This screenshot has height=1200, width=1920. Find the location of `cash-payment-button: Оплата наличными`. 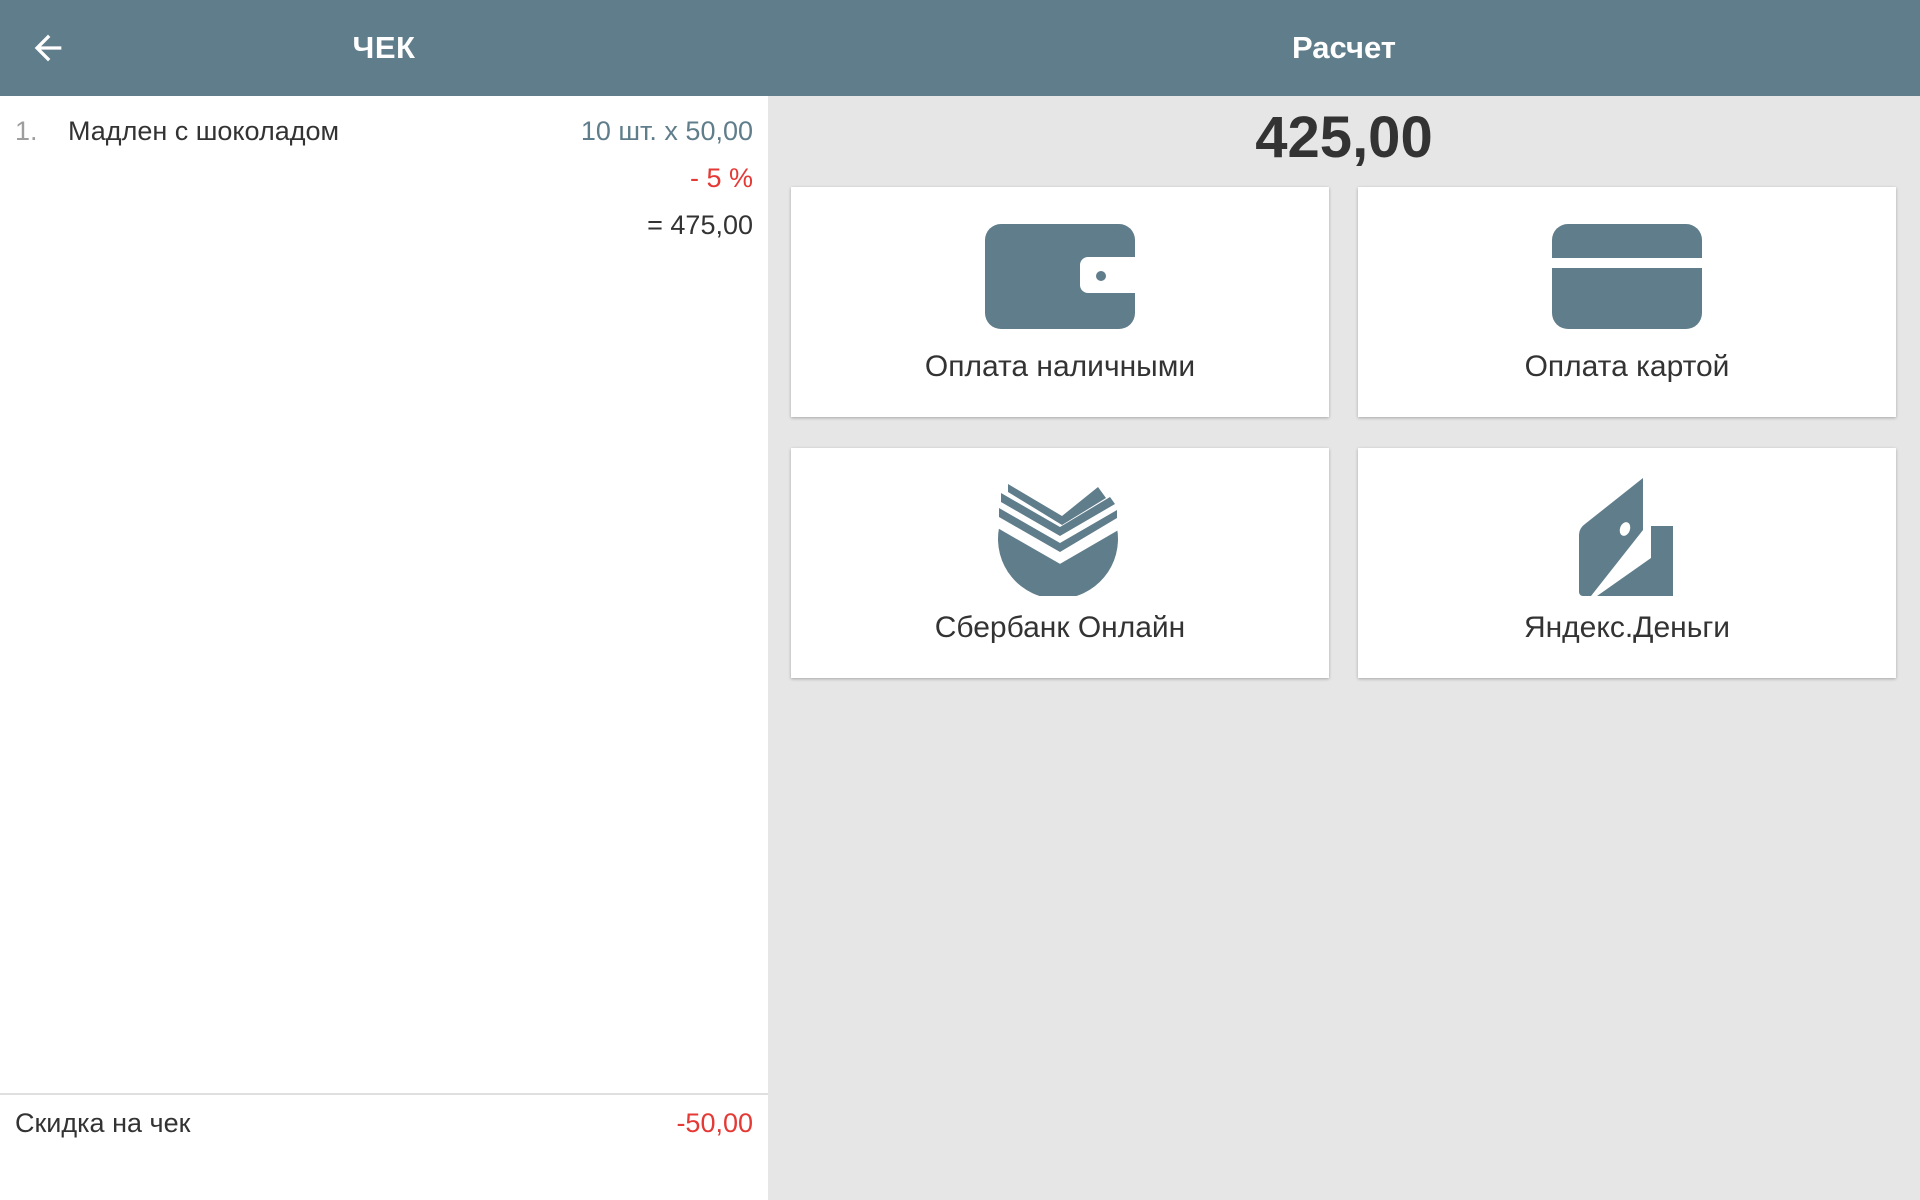

cash-payment-button: Оплата наличными is located at coordinates (1060, 302).